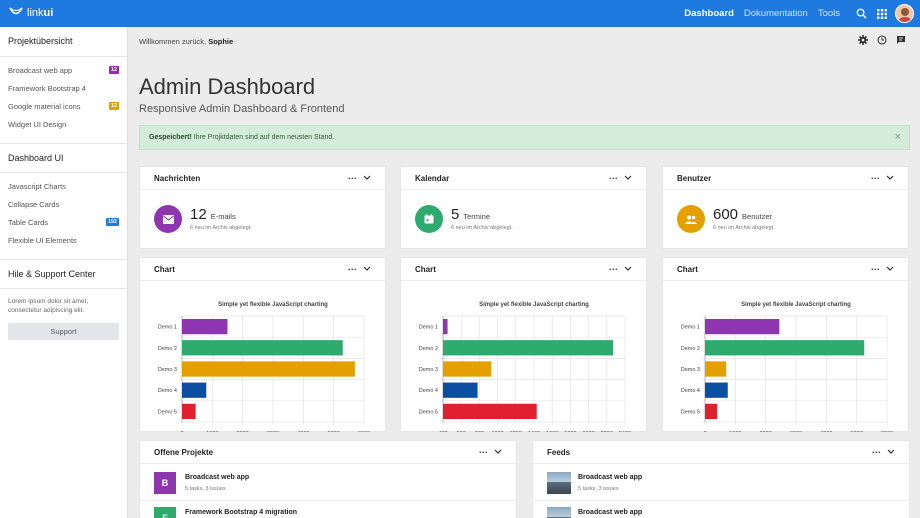  What do you see at coordinates (432, 178) in the screenshot?
I see `card-title: Kalendar` at bounding box center [432, 178].